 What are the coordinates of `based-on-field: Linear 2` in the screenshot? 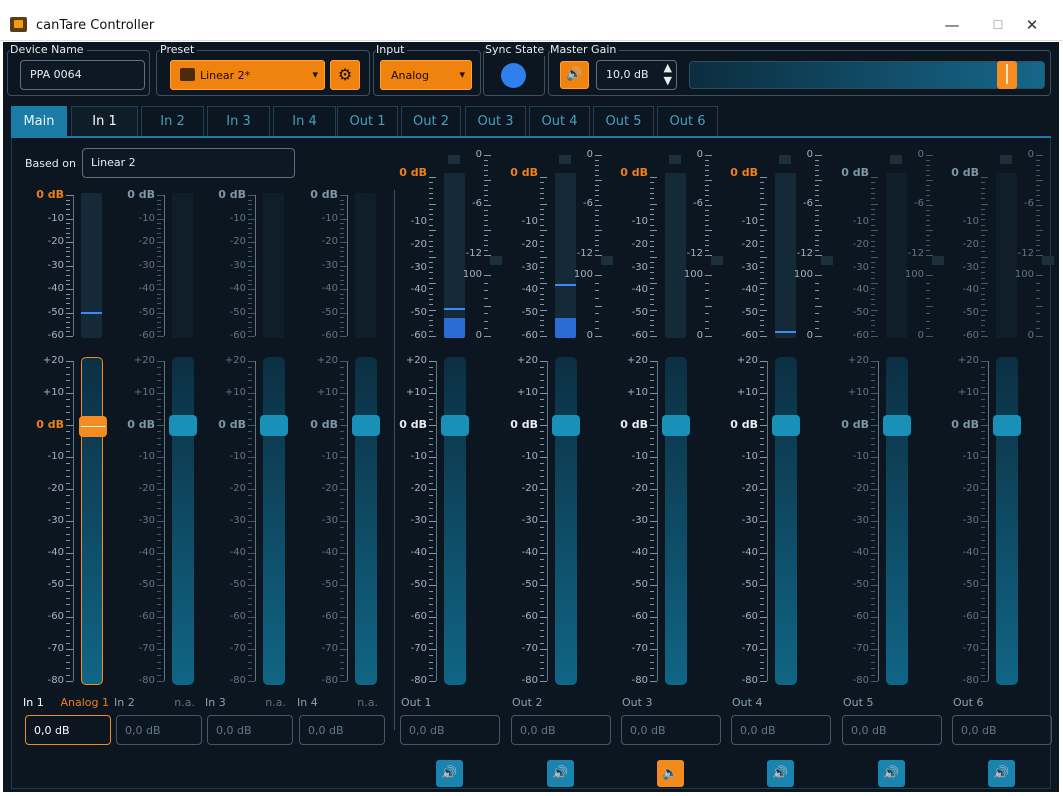 It's located at (188, 163).